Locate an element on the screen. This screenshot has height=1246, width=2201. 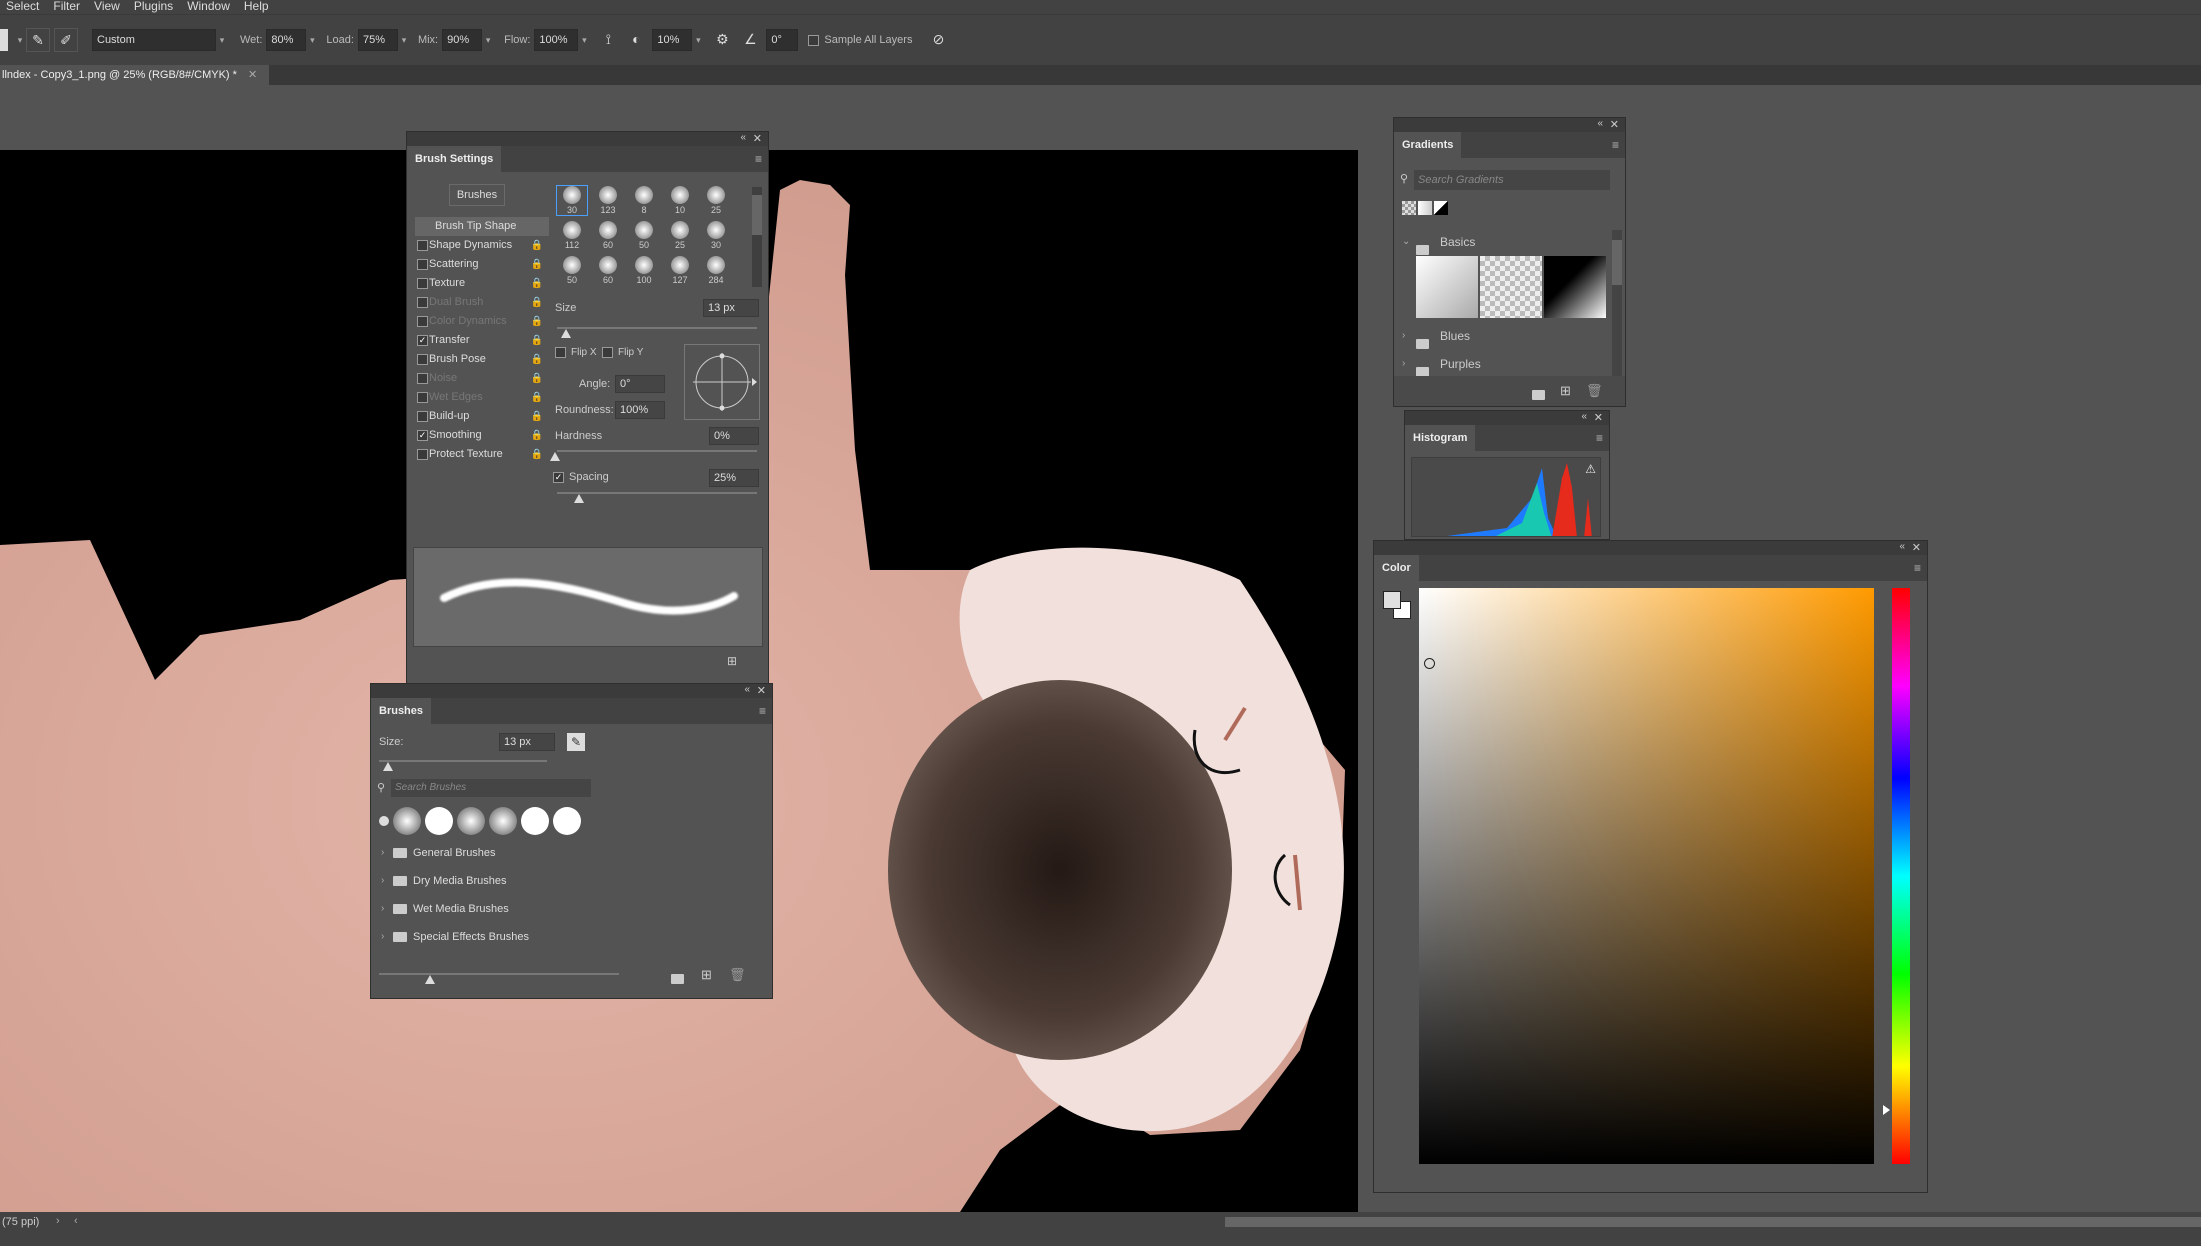
new-gradient-icon: ⊞ is located at coordinates (1565, 391).